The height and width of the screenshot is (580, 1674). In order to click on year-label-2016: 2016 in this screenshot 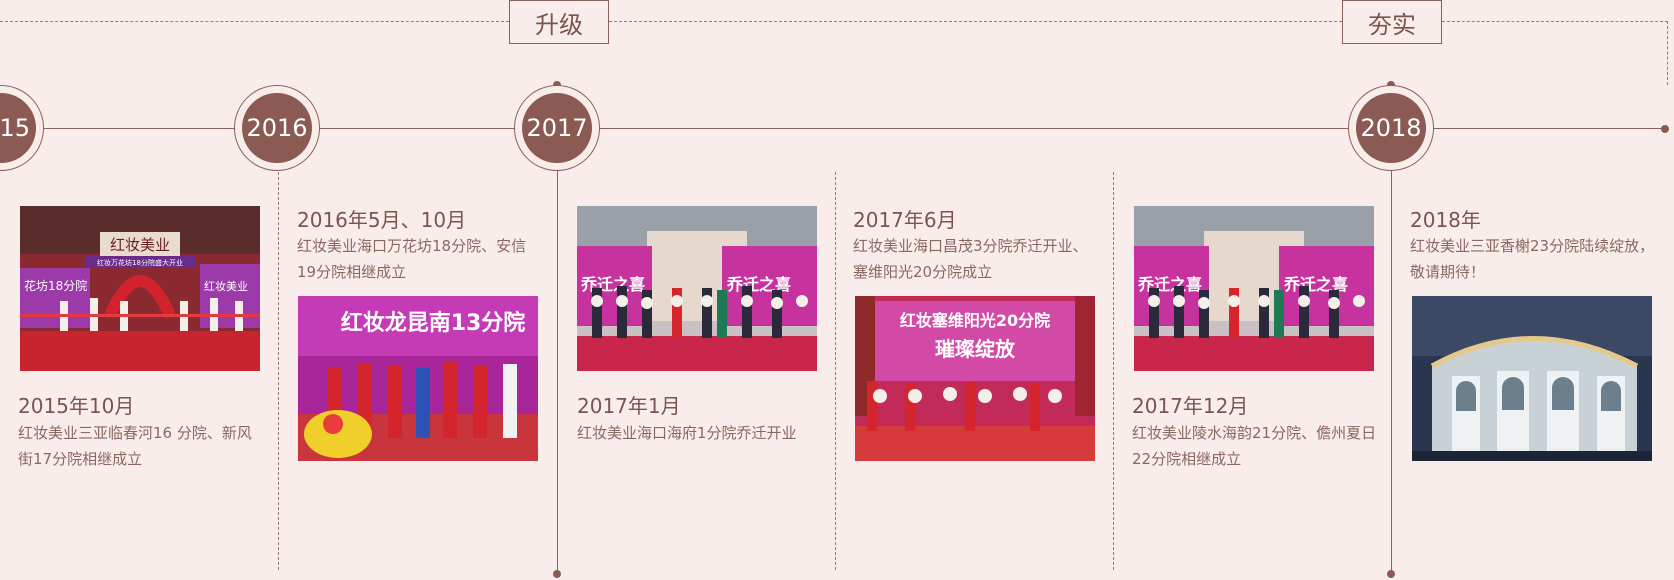, I will do `click(277, 128)`.